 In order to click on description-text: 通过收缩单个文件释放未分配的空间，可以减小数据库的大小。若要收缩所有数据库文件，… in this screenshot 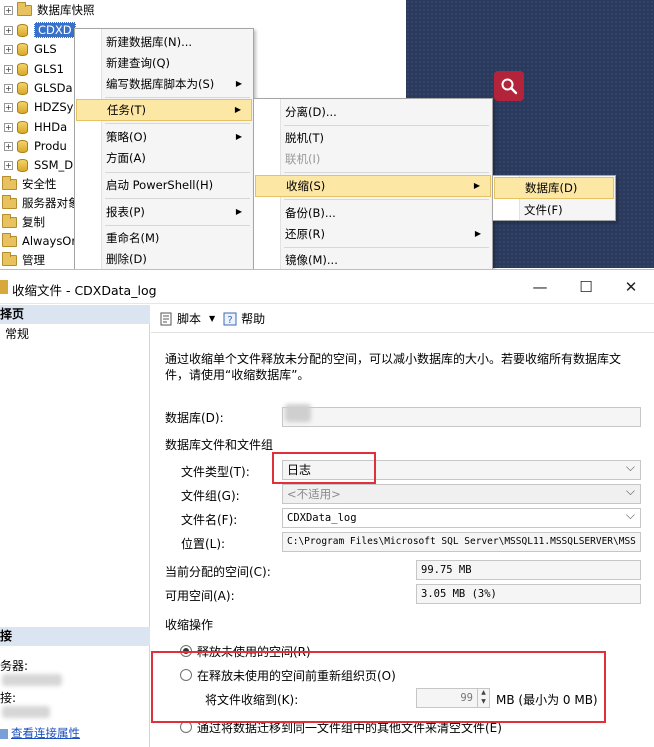, I will do `click(393, 367)`.